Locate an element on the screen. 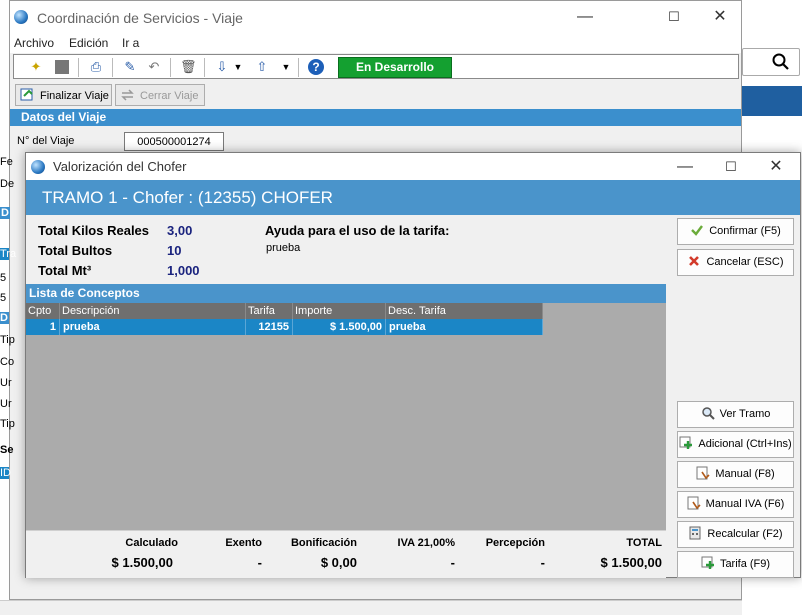 The height and width of the screenshot is (615, 802). arrow-down-icon: ⇩ is located at coordinates (222, 67).